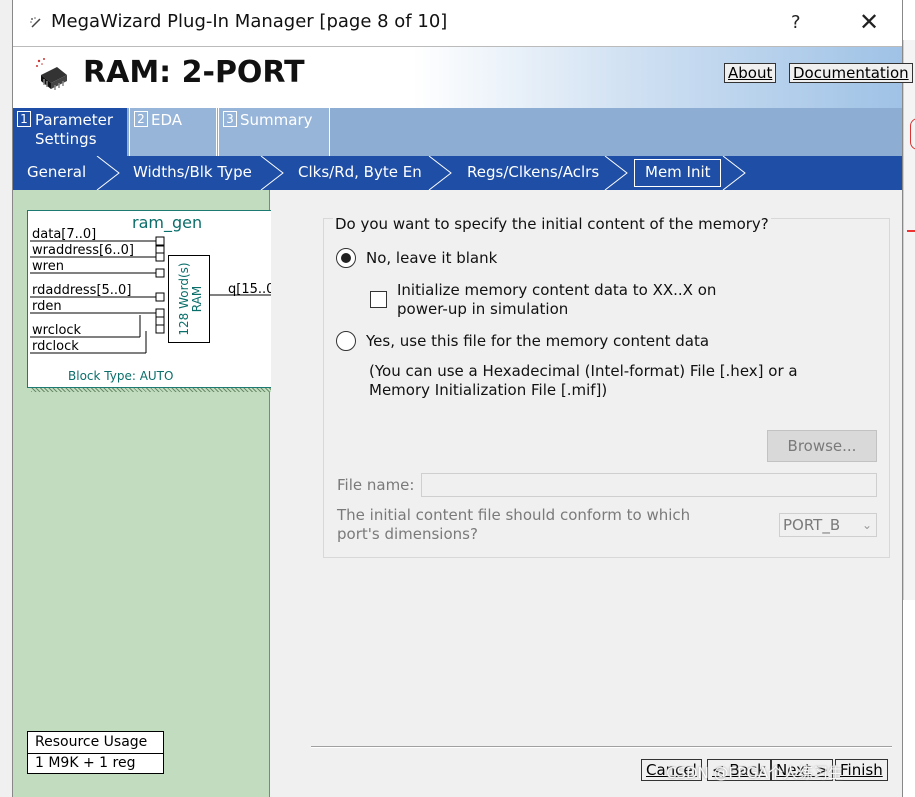 This screenshot has width=915, height=797. What do you see at coordinates (36, 23) in the screenshot?
I see `wand-icon` at bounding box center [36, 23].